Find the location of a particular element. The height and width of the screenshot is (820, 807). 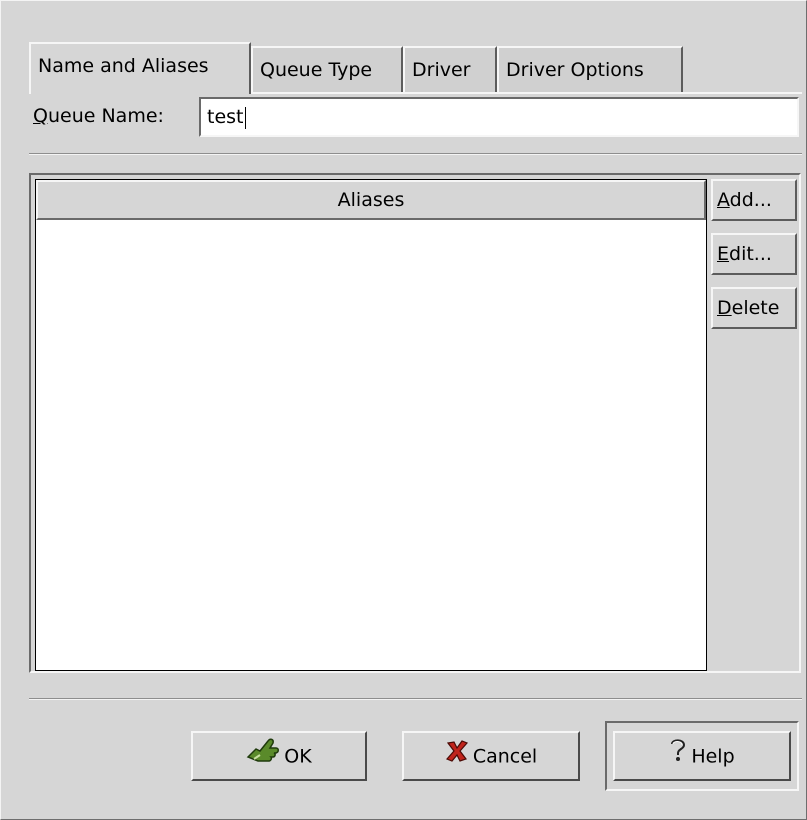

queue-name-value: test is located at coordinates (225, 117).